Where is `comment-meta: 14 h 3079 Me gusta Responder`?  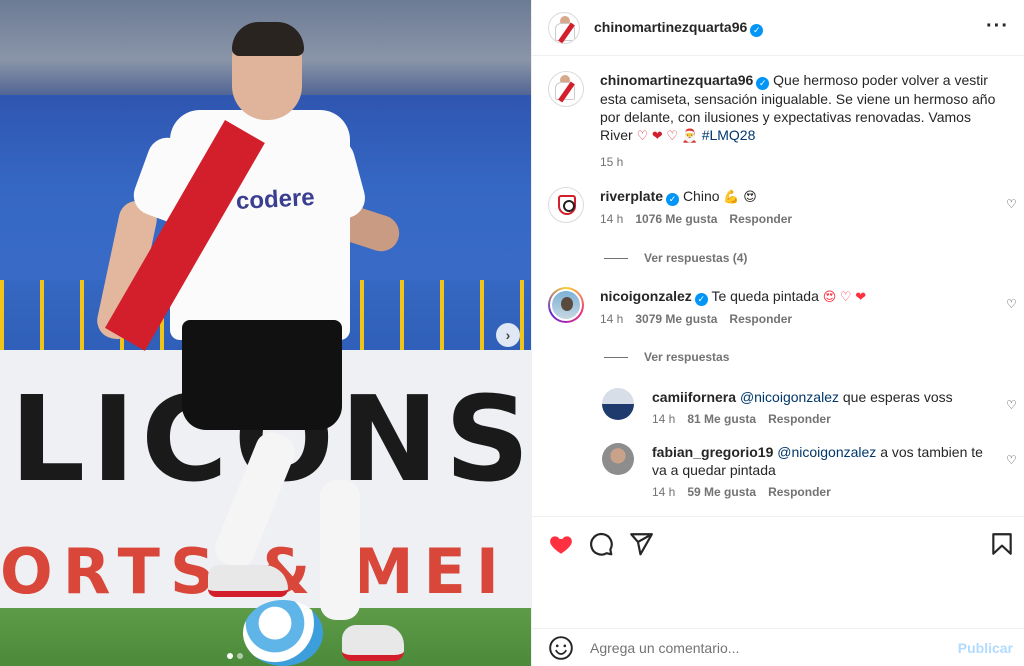
comment-meta: 14 h 3079 Me gusta Responder is located at coordinates (790, 319).